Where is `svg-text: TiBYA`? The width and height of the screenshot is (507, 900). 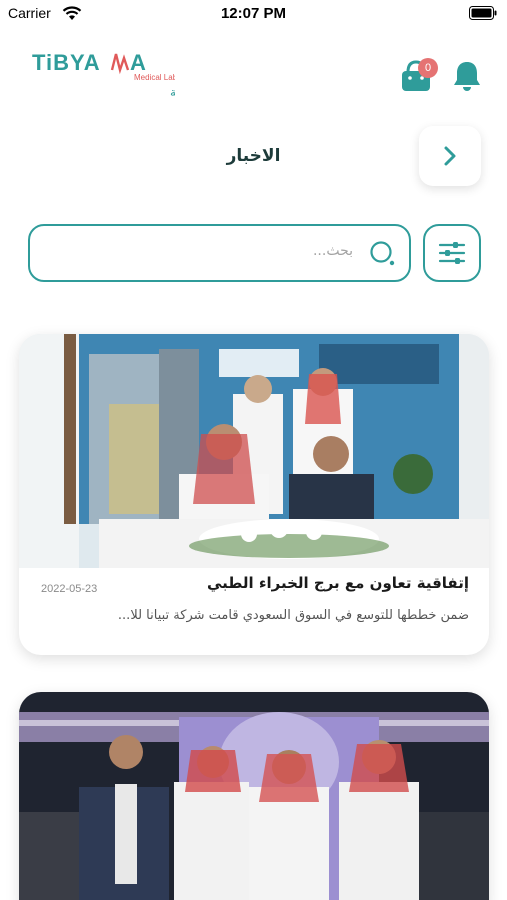
svg-text: TiBYA is located at coordinates (66, 62).